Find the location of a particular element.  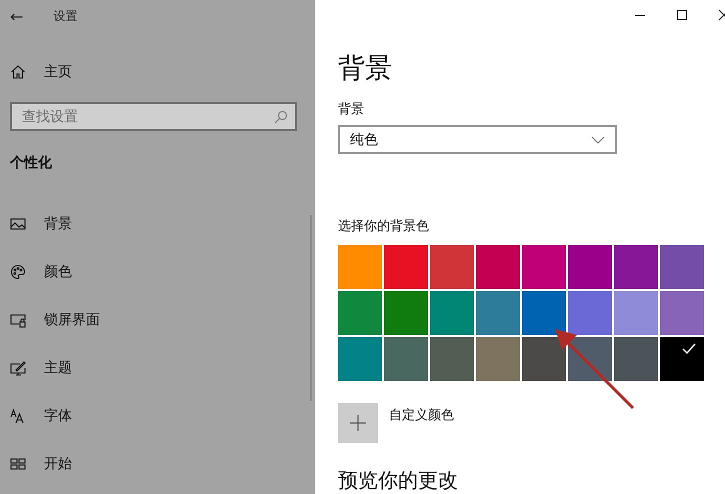

section-heading: 个性化 is located at coordinates (30, 163).